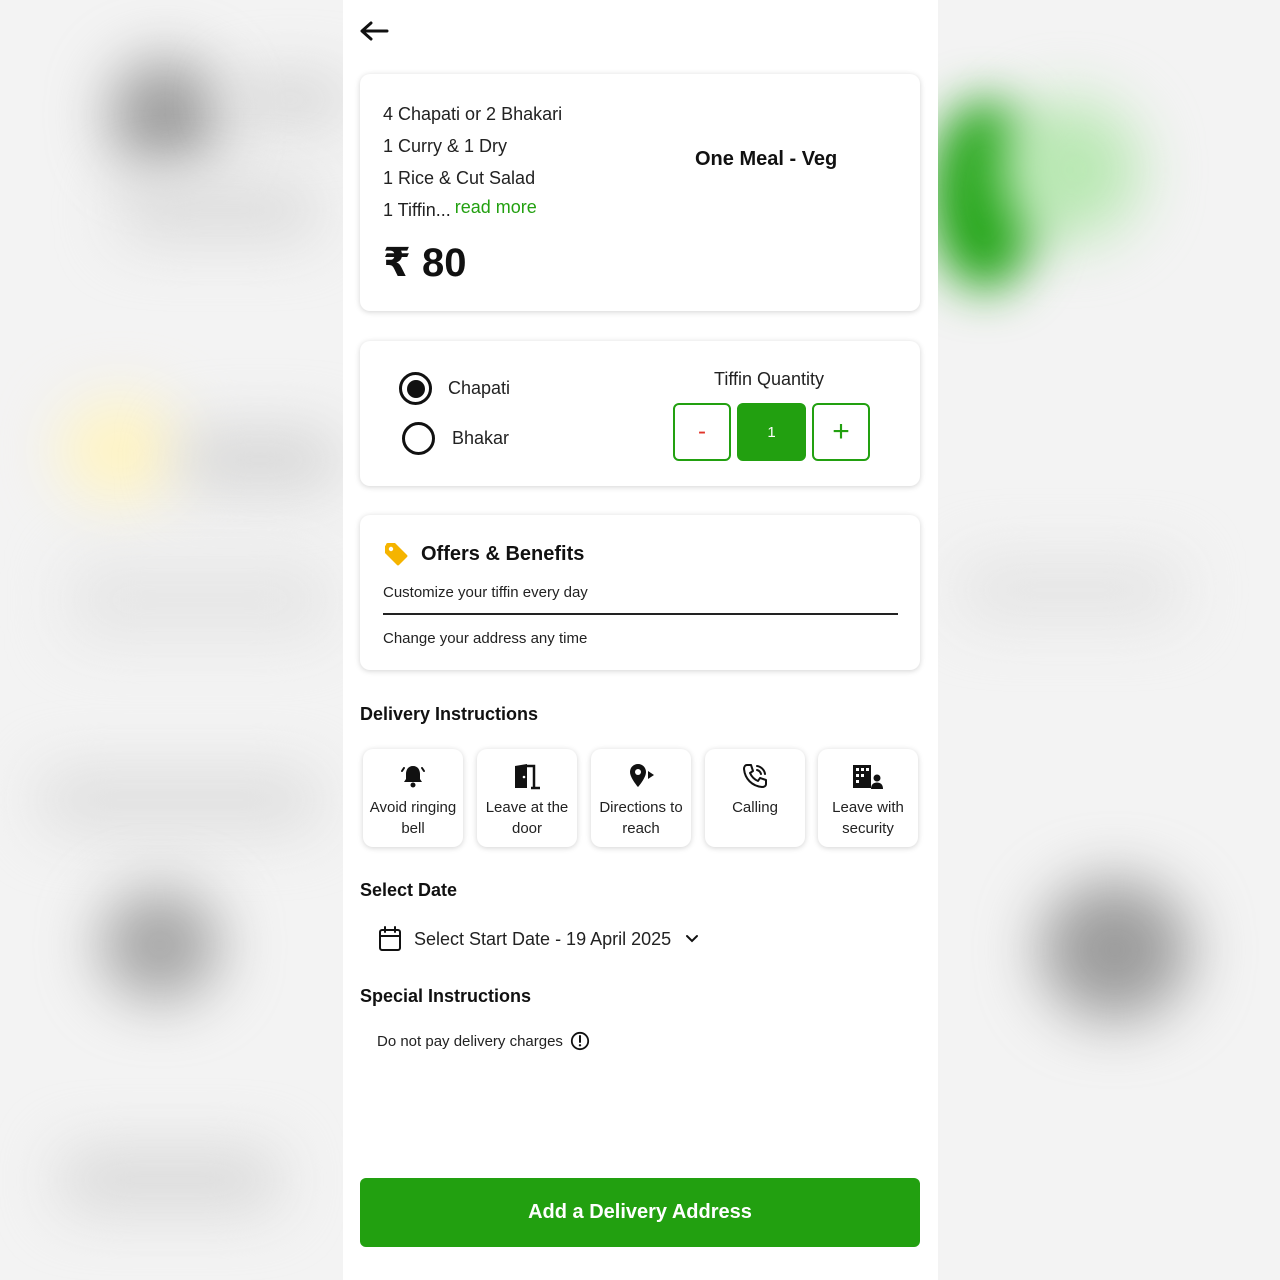  I want to click on start-date-label: Select Start Date - 19 April 2025, so click(543, 938).